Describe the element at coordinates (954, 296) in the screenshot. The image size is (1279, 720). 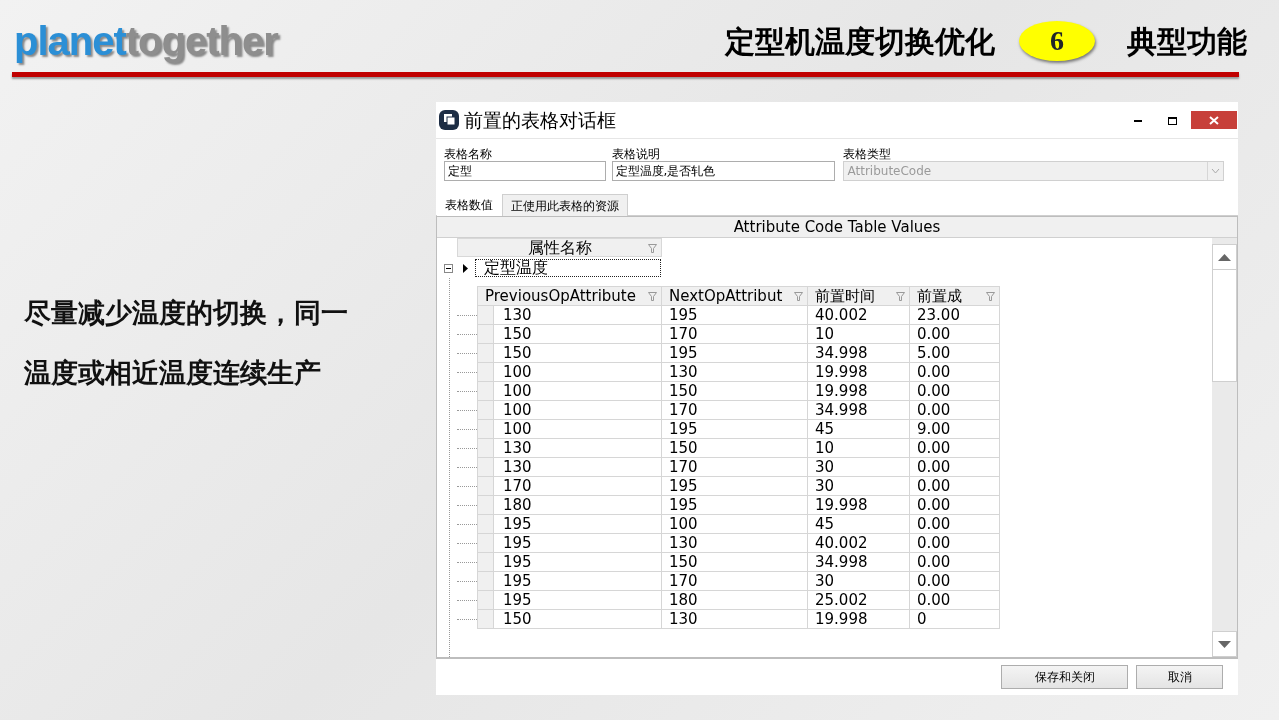
I see `column-header: 前置成` at that location.